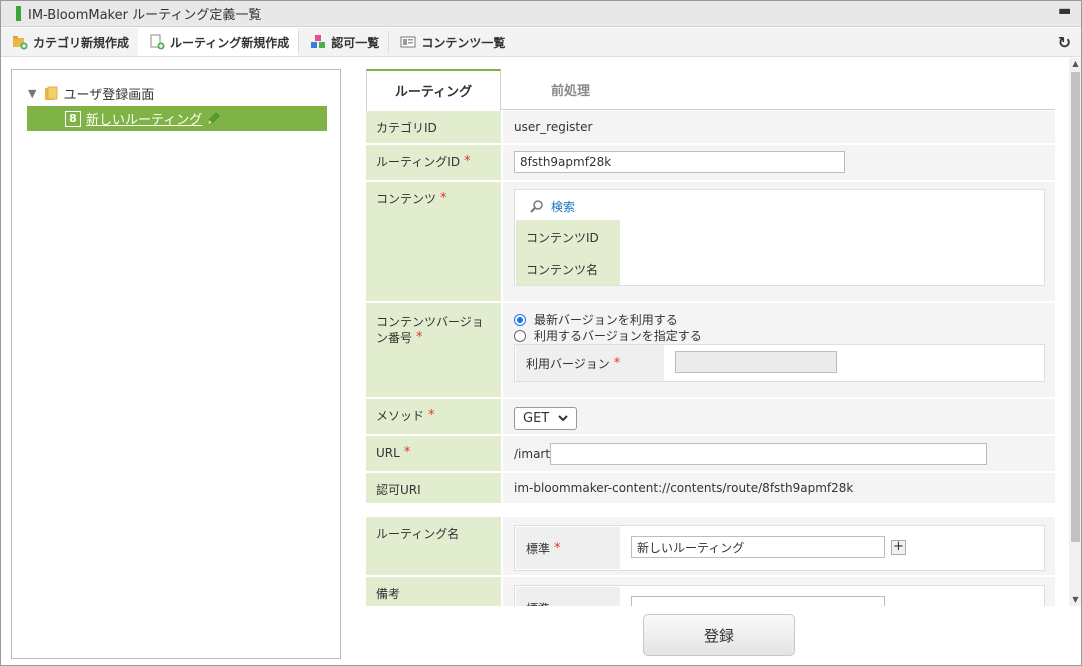 The image size is (1082, 666). Describe the element at coordinates (406, 199) in the screenshot. I see `contents-label: コンテンツ` at that location.